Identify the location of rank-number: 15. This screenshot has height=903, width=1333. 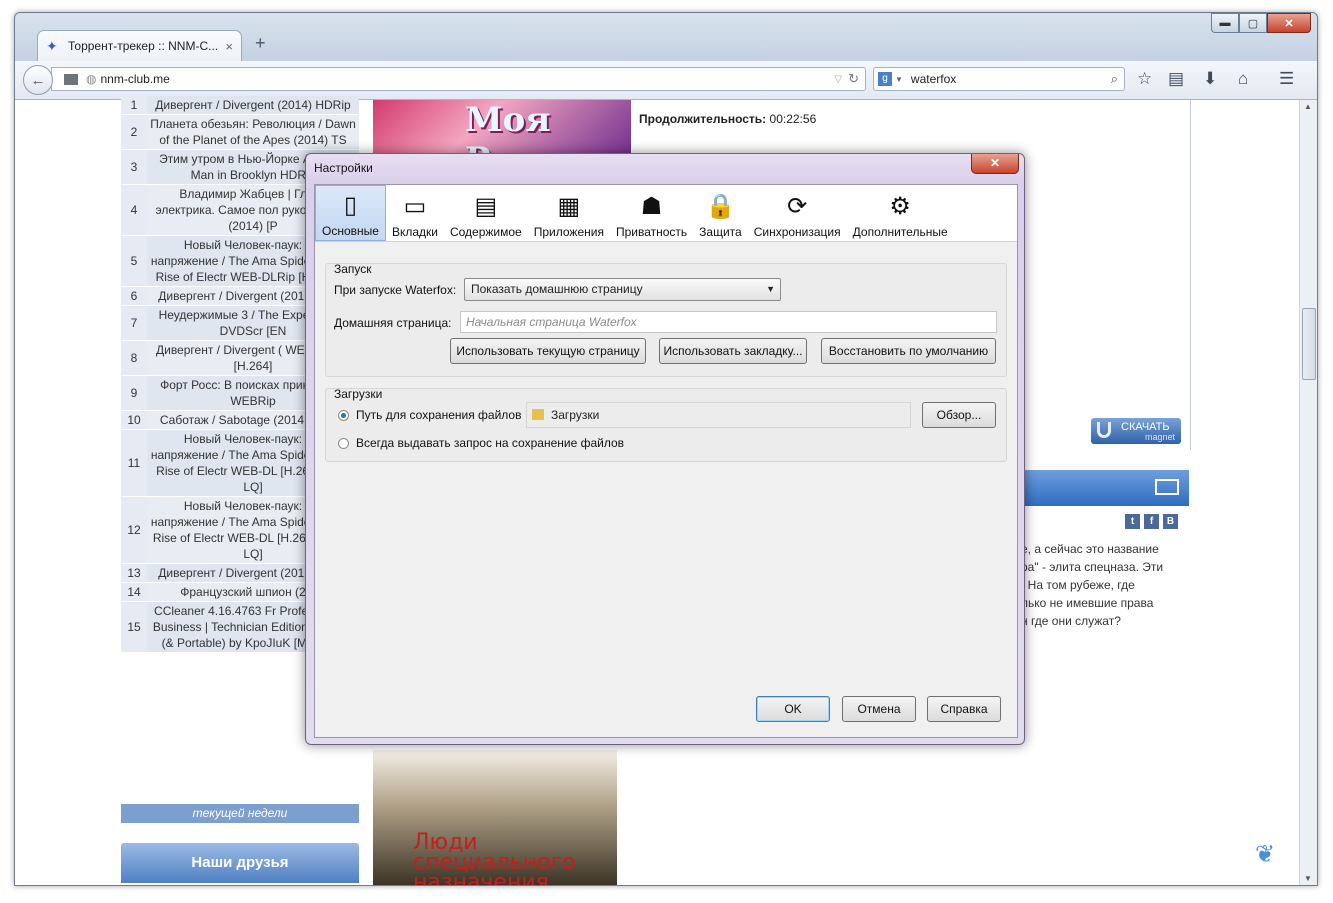
(134, 627).